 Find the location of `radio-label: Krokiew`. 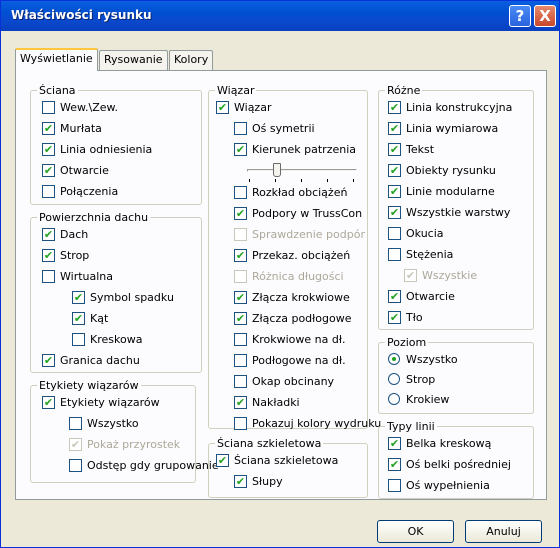

radio-label: Krokiew is located at coordinates (428, 399).